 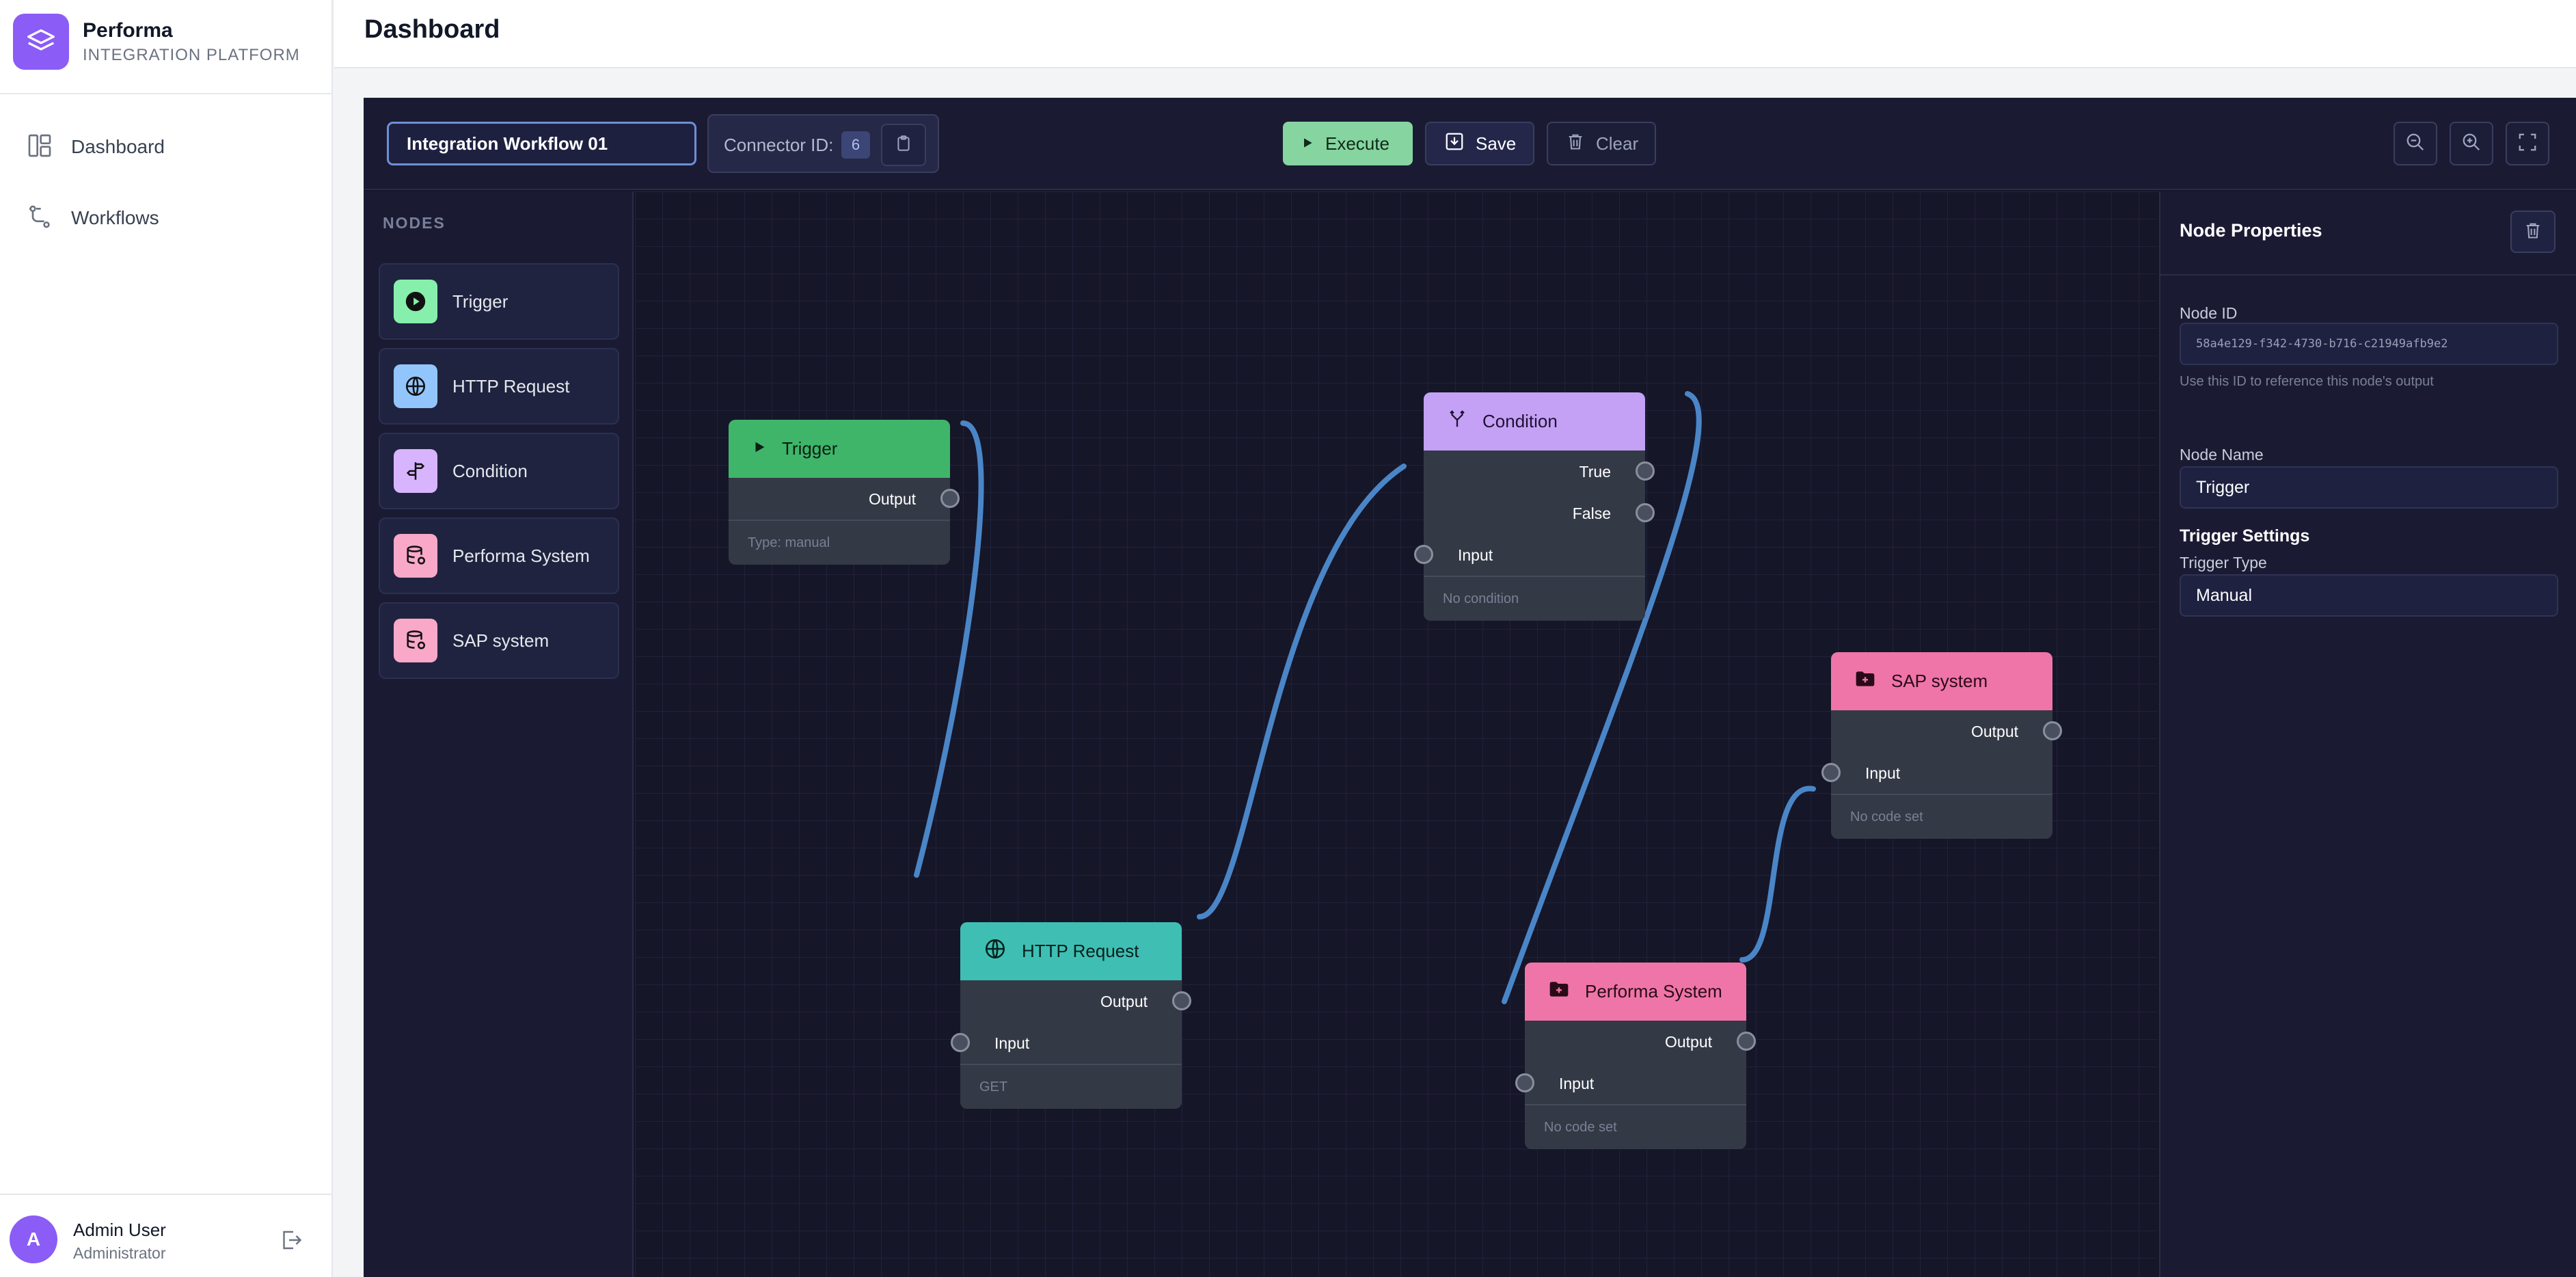 What do you see at coordinates (2245, 536) in the screenshot?
I see `trigger-settings-heading: Trigger Settings` at bounding box center [2245, 536].